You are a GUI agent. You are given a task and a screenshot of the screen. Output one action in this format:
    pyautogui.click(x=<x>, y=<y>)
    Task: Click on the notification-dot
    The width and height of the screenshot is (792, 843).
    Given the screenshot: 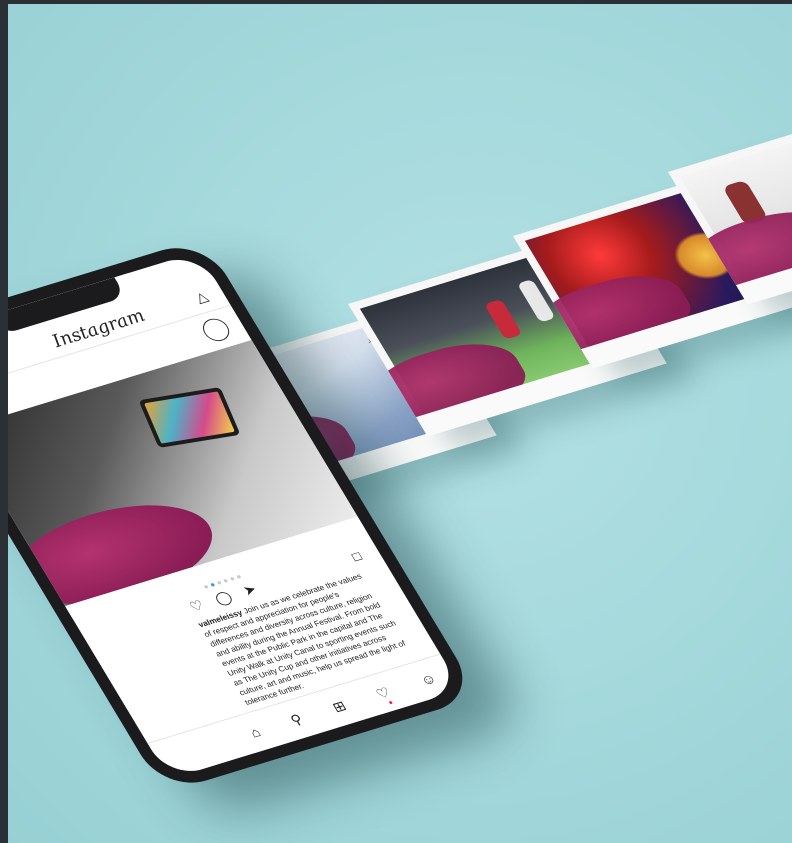 What is the action you would take?
    pyautogui.click(x=390, y=702)
    